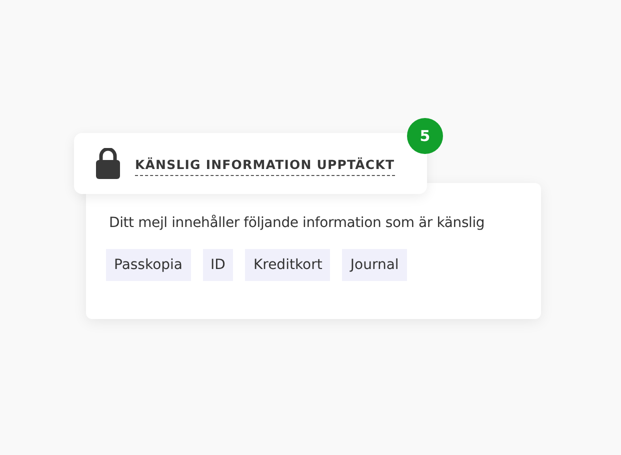  What do you see at coordinates (287, 265) in the screenshot?
I see `info-tag: Kreditkort` at bounding box center [287, 265].